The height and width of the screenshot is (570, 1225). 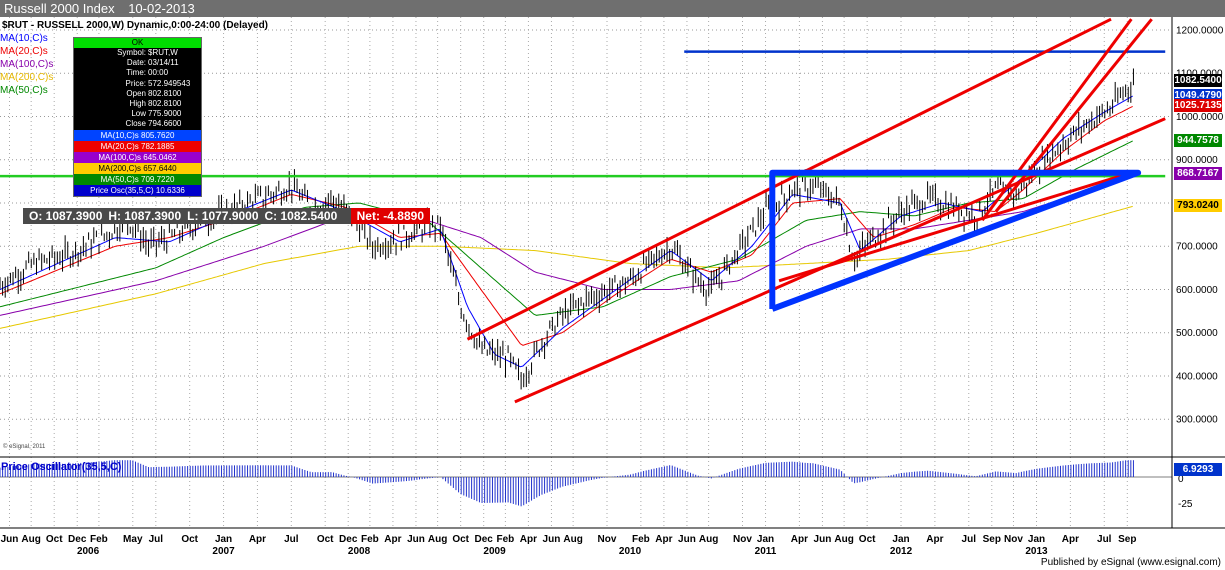 I want to click on y-tick-label: 300.0000, so click(x=1197, y=420).